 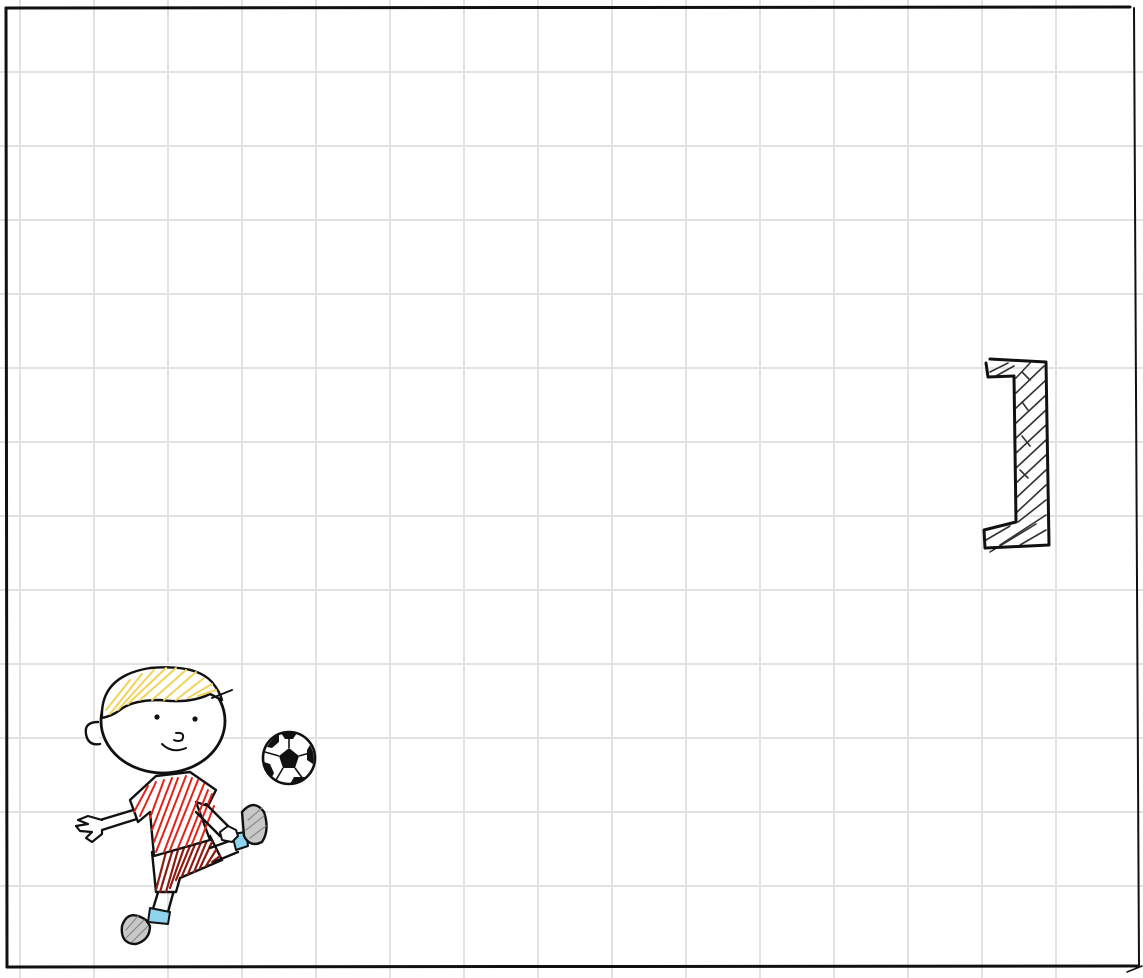 I want to click on soccer-ball-icon, so click(x=289, y=758).